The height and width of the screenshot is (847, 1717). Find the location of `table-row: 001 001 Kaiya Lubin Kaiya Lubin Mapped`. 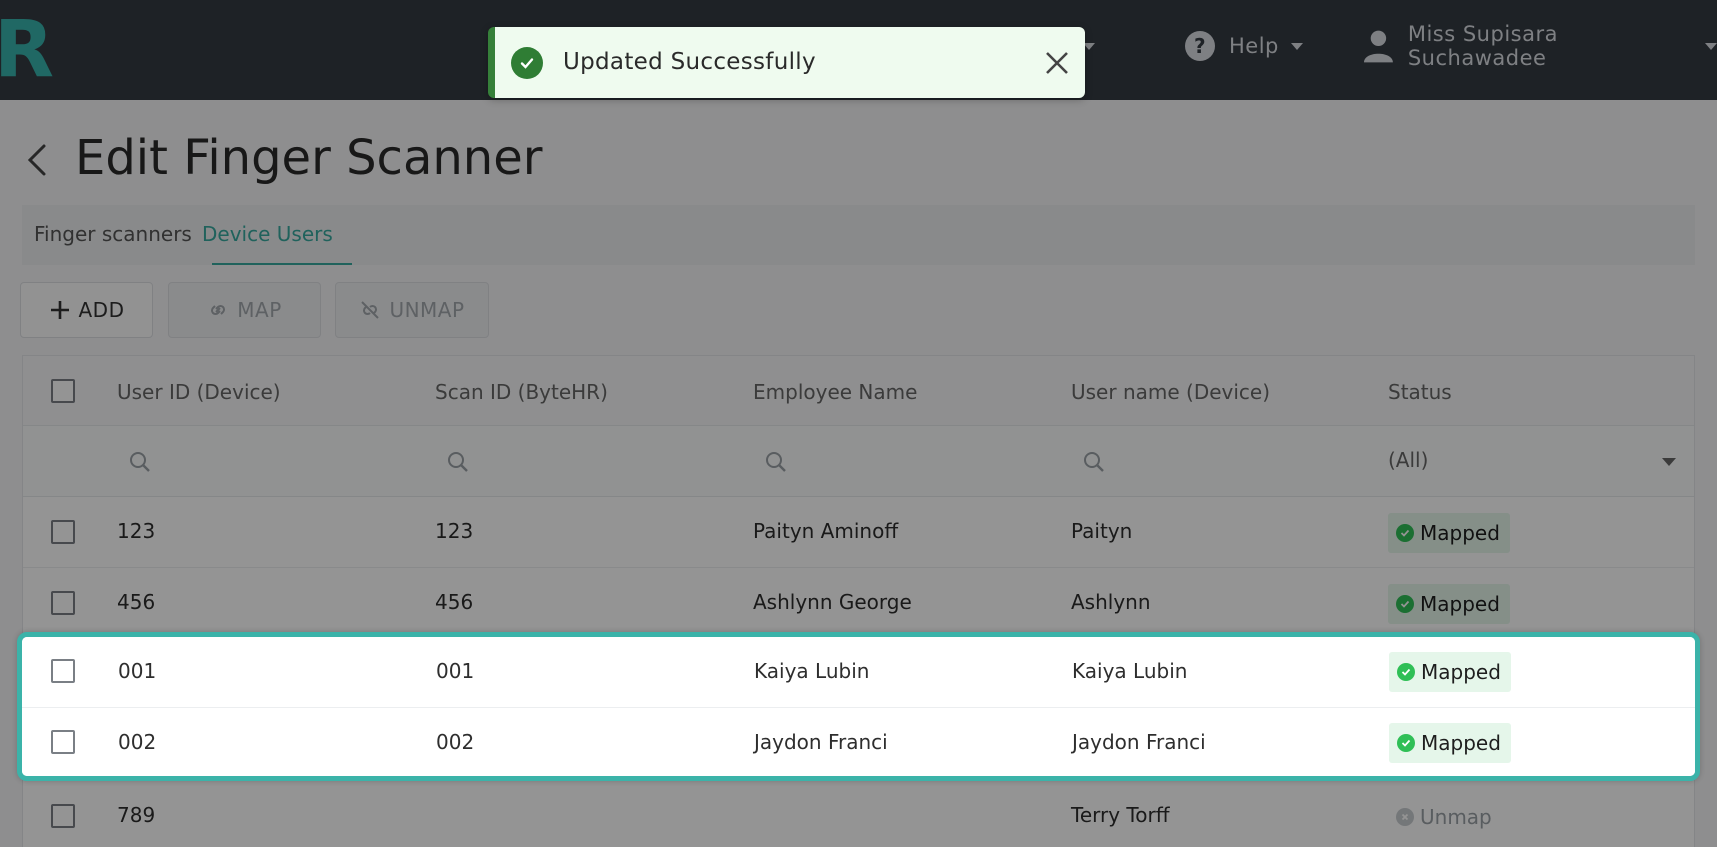

table-row: 001 001 Kaiya Lubin Kaiya Lubin Mapped is located at coordinates (858, 672).